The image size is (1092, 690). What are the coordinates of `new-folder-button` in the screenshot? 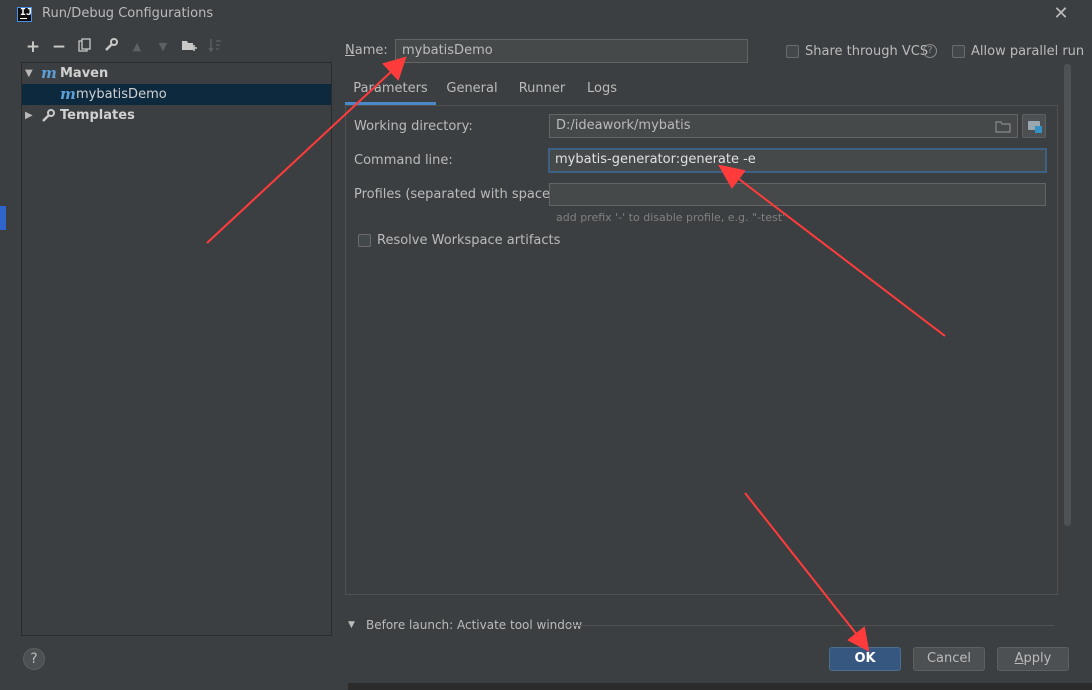 It's located at (189, 47).